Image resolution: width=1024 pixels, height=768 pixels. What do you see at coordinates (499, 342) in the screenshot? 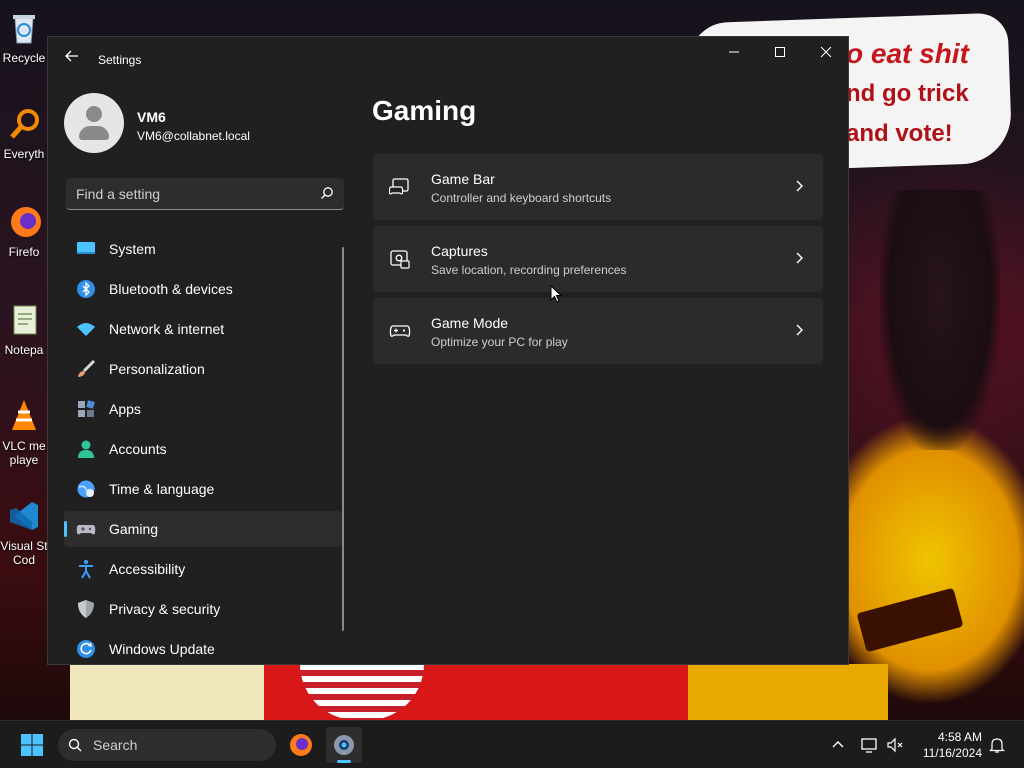
I see `card-description: Optimize your PC for play` at bounding box center [499, 342].